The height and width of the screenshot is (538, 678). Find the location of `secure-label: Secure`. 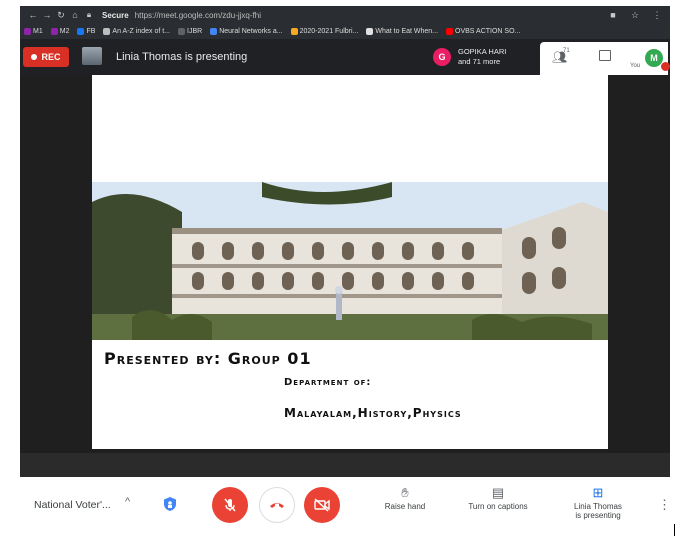

secure-label: Secure is located at coordinates (115, 15).